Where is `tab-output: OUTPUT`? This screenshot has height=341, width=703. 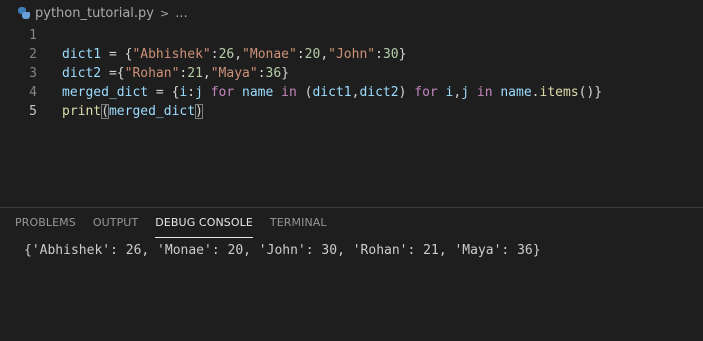
tab-output: OUTPUT is located at coordinates (115, 227).